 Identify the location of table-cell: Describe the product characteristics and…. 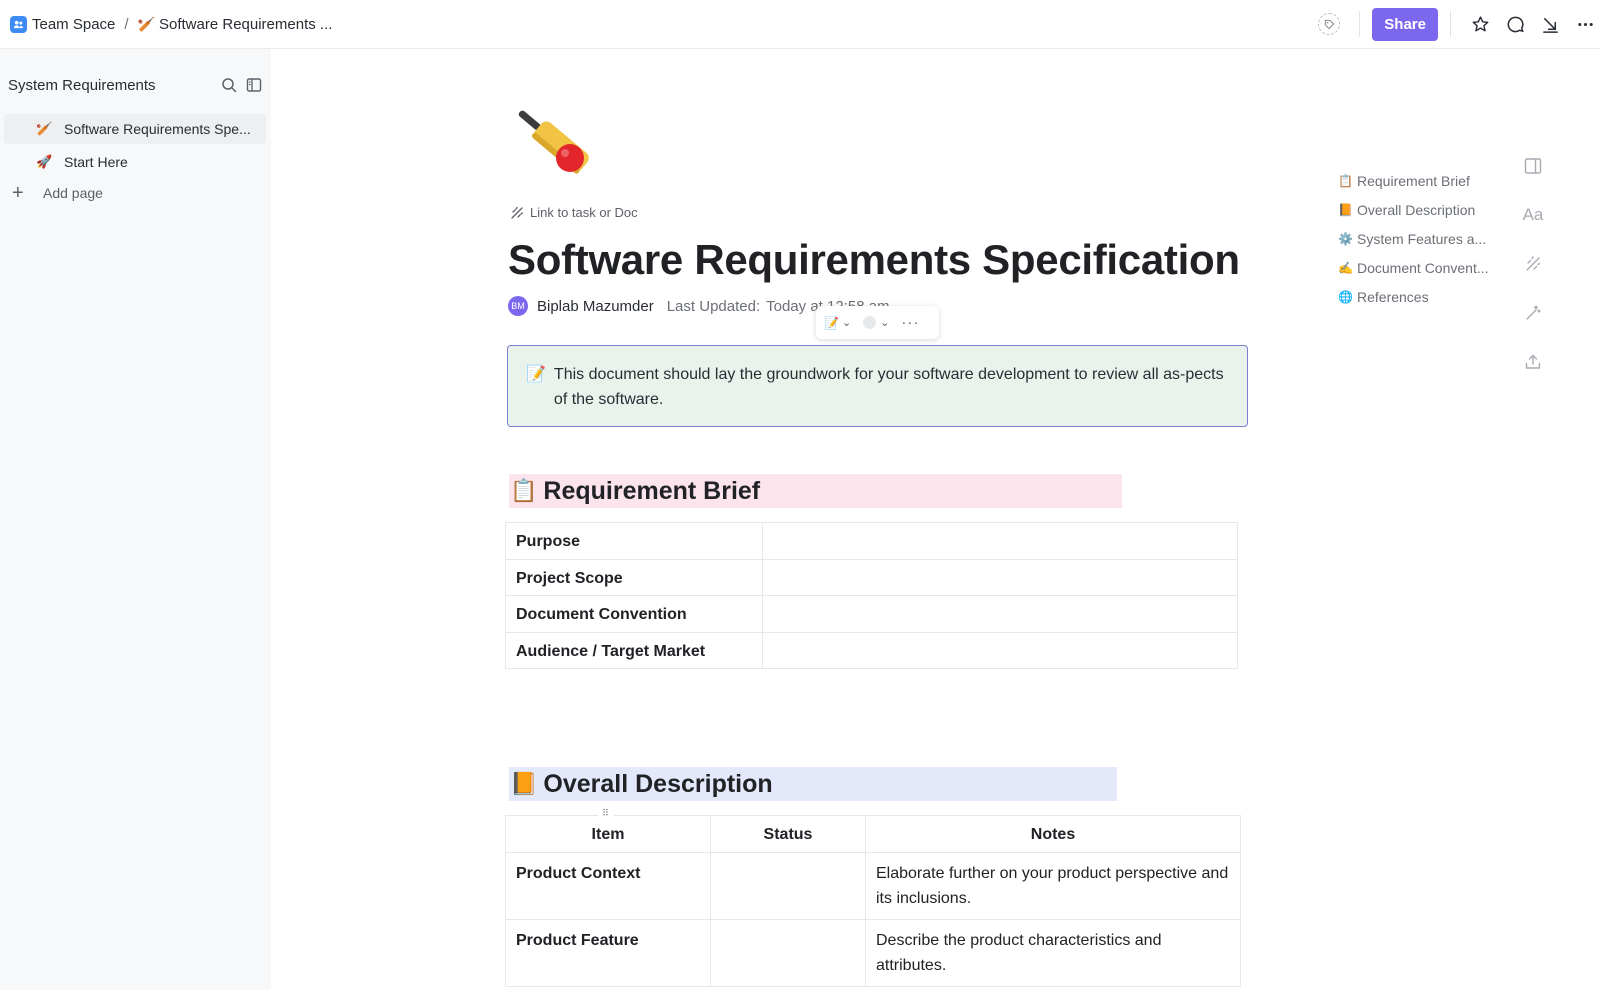
(1053, 953).